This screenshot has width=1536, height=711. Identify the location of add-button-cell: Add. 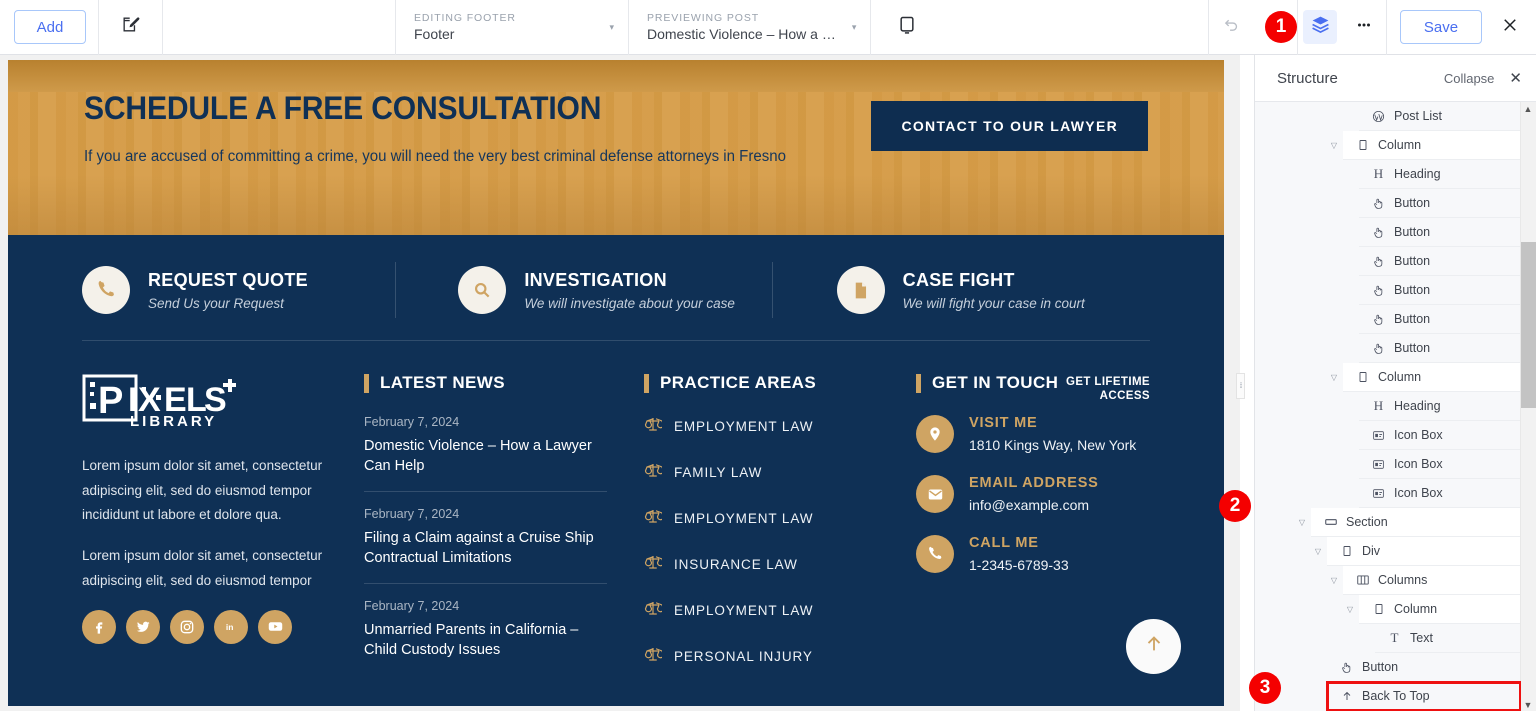
(49, 27).